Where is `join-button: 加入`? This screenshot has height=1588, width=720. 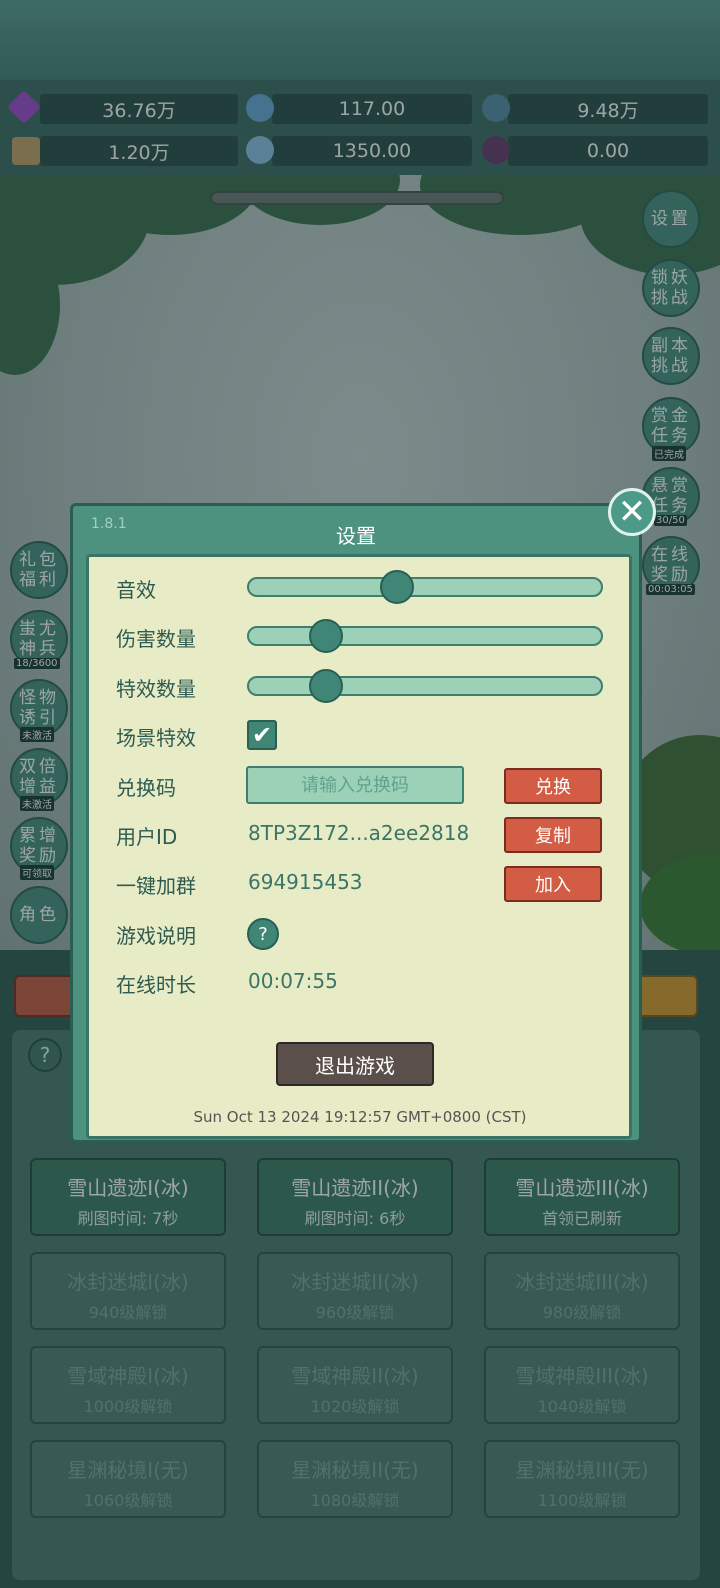 join-button: 加入 is located at coordinates (553, 884).